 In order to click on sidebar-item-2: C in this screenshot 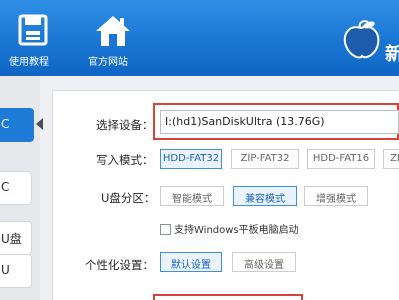, I will do `click(16, 188)`.